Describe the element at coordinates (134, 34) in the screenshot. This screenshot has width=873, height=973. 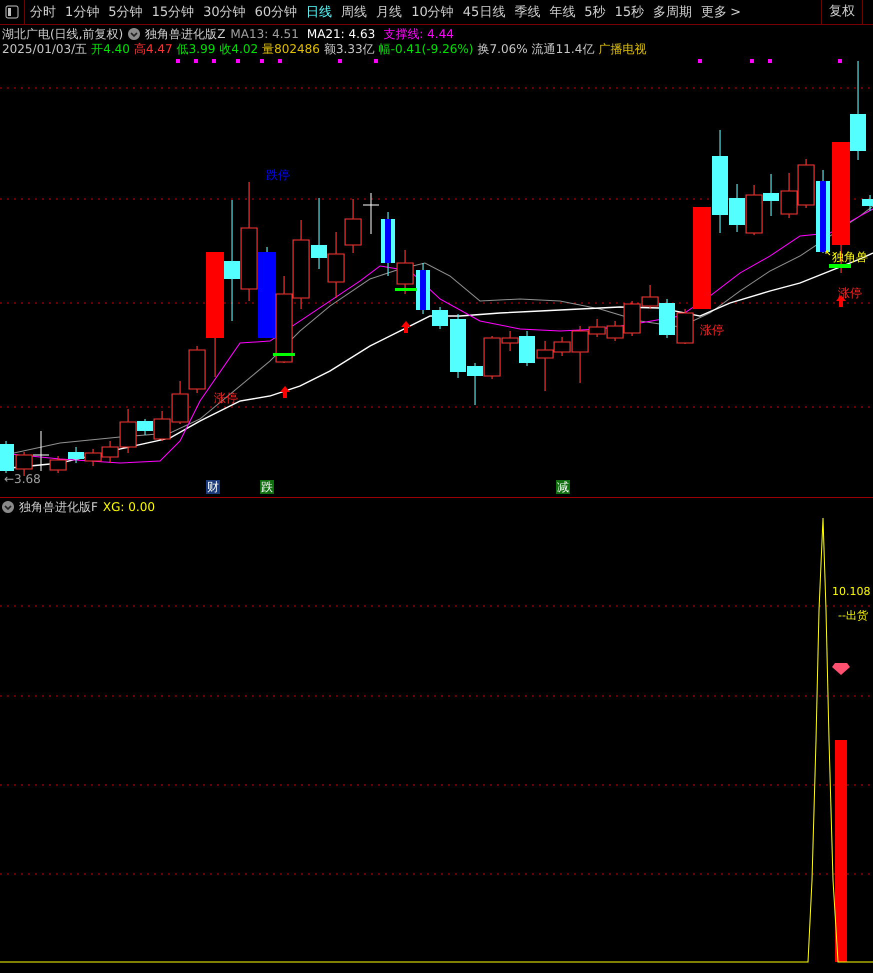
I see `indicator-menu-icon` at that location.